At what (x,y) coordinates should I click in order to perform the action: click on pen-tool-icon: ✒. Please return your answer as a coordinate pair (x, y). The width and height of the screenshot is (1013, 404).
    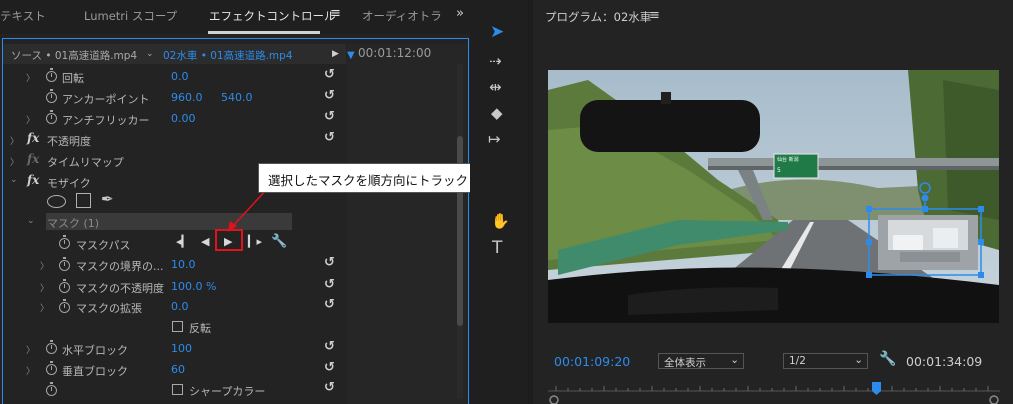
    Looking at the image, I should click on (107, 199).